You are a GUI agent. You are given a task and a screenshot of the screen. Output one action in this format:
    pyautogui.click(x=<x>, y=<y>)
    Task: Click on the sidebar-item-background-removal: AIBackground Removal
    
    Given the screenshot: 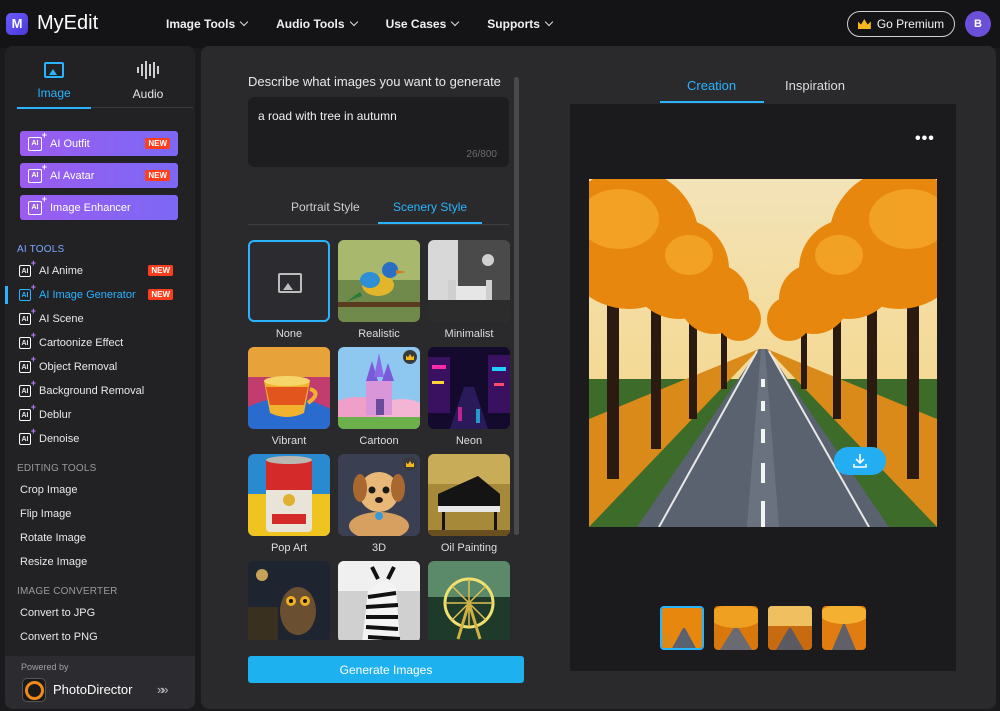 What is the action you would take?
    pyautogui.click(x=104, y=389)
    